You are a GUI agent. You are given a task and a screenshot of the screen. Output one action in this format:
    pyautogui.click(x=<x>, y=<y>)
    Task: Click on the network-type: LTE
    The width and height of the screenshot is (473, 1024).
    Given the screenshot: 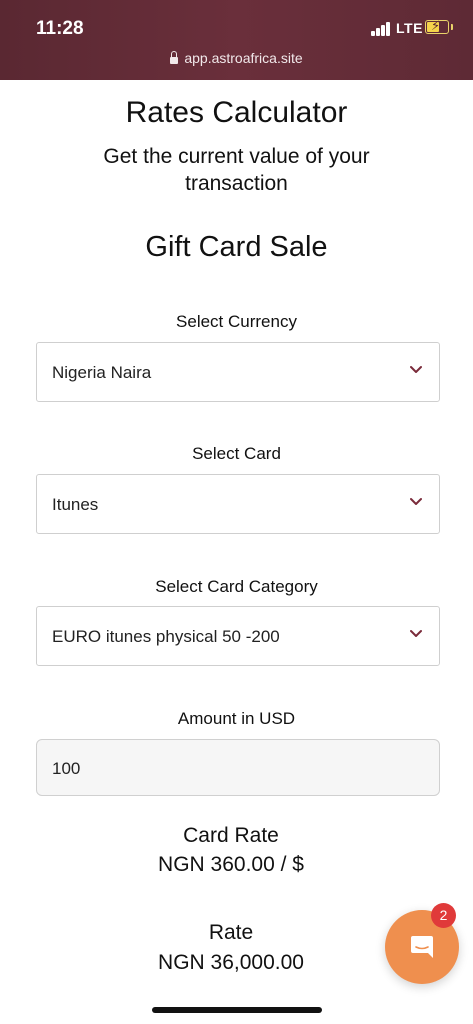 What is the action you would take?
    pyautogui.click(x=409, y=28)
    